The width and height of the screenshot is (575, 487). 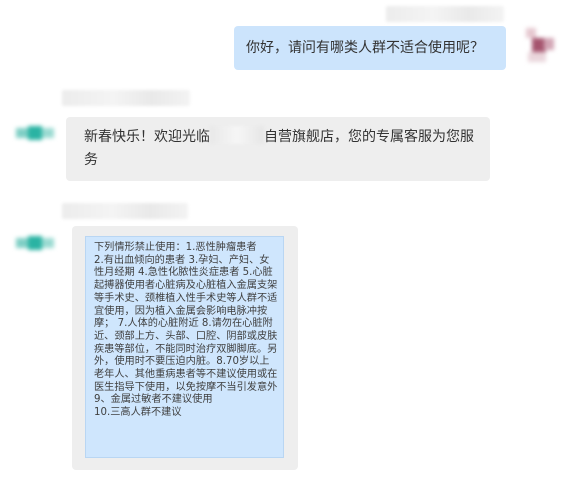 What do you see at coordinates (237, 135) in the screenshot?
I see `redacted-store-name` at bounding box center [237, 135].